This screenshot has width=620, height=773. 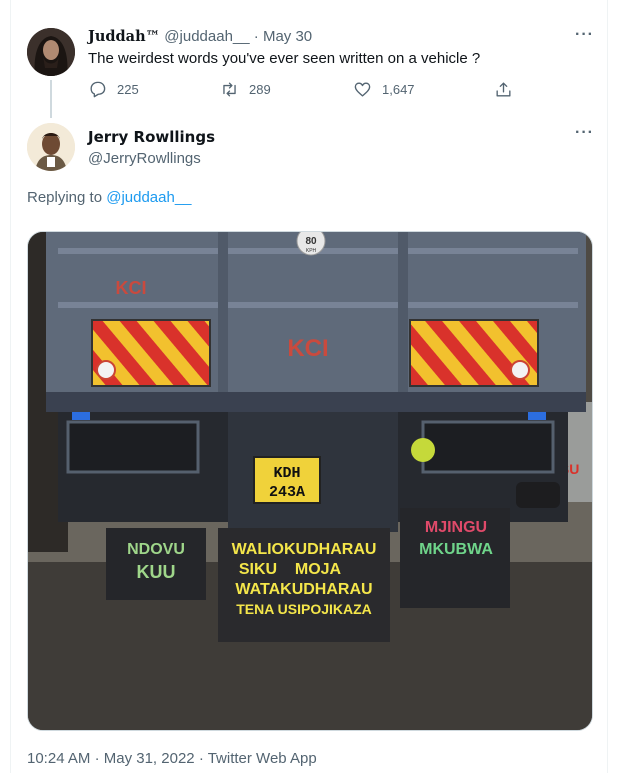 What do you see at coordinates (307, 348) in the screenshot?
I see `brand-logo-center: KCI` at bounding box center [307, 348].